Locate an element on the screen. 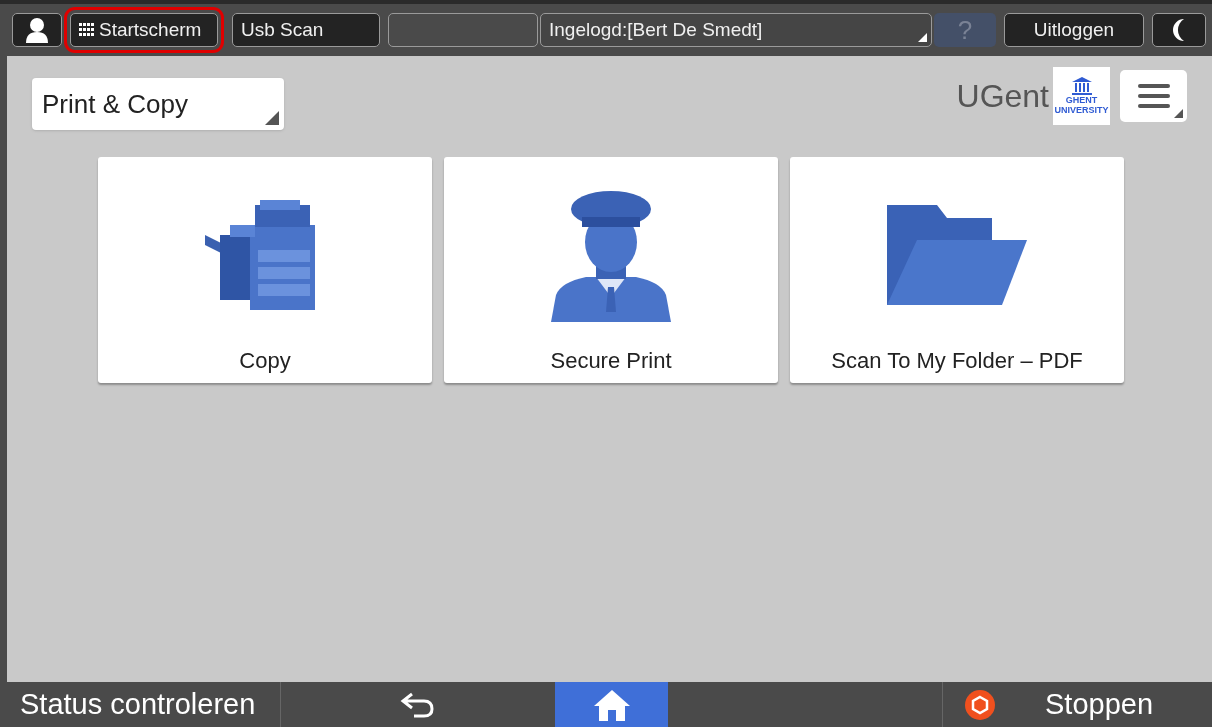  menu-button is located at coordinates (1153, 96).